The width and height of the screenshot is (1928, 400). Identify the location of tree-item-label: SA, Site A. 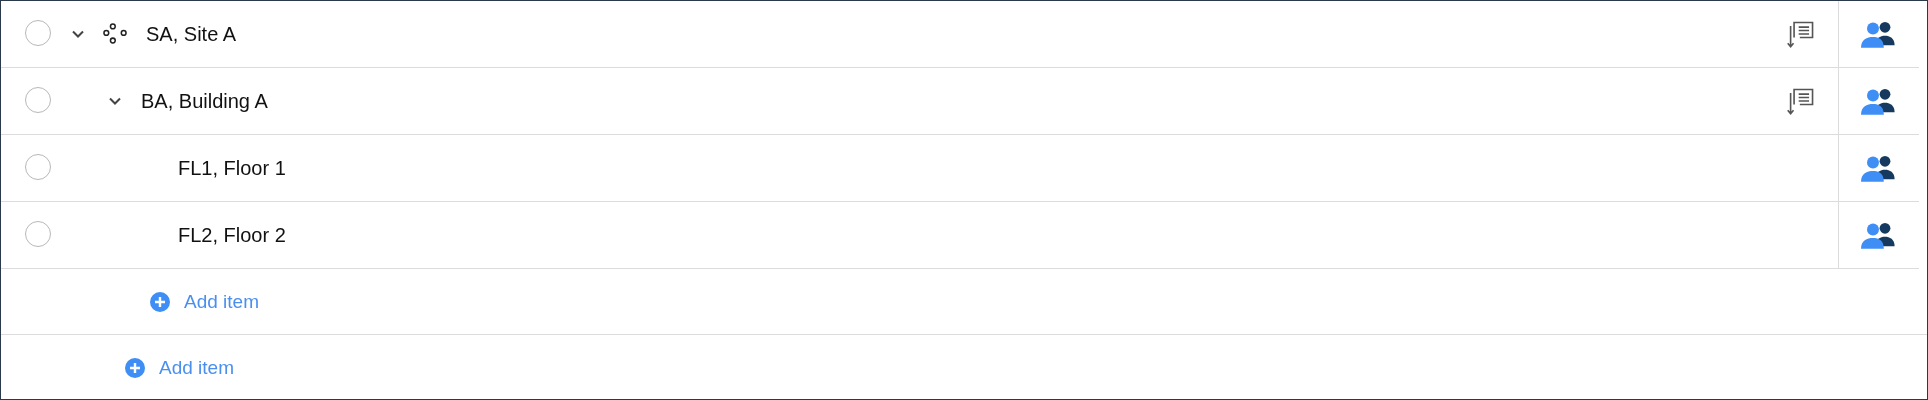
(191, 34).